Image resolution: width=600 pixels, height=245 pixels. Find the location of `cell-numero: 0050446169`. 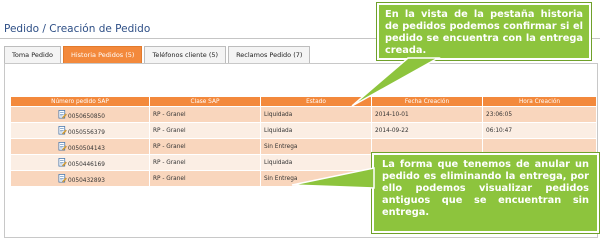

cell-numero: 0050446169 is located at coordinates (80, 162).